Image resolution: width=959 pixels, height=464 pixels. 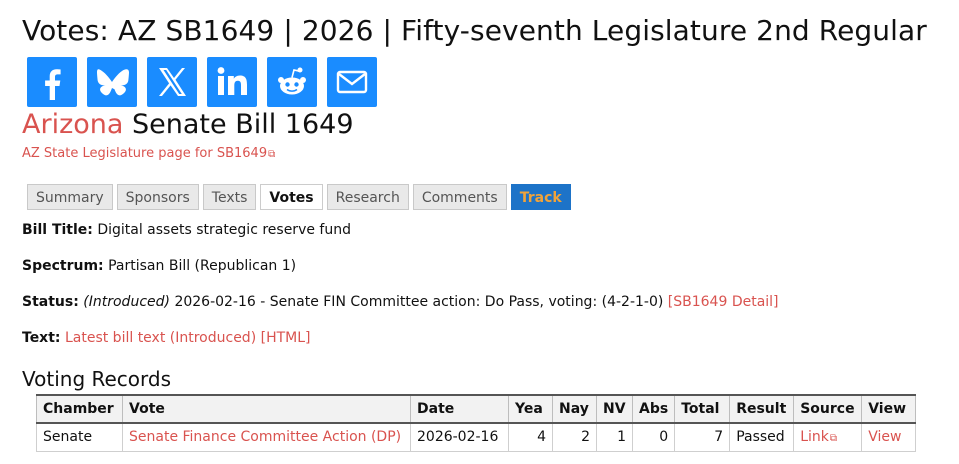 What do you see at coordinates (884, 437) in the screenshot?
I see `view-link: View` at bounding box center [884, 437].